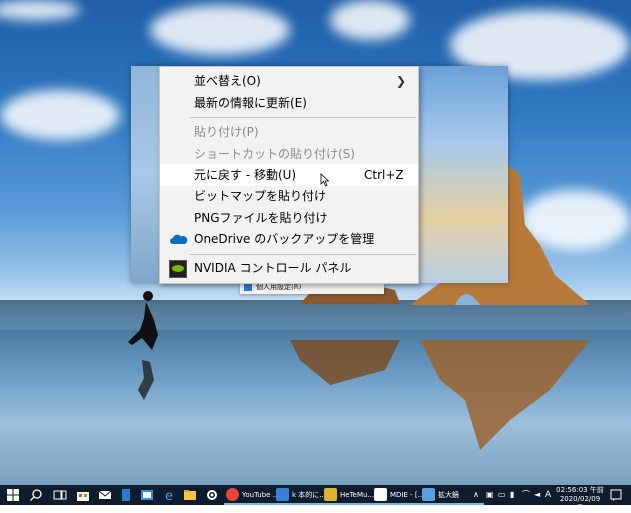  I want to click on menu-item-paste-shortcut: ショートカットの貼り付け(S), so click(289, 154).